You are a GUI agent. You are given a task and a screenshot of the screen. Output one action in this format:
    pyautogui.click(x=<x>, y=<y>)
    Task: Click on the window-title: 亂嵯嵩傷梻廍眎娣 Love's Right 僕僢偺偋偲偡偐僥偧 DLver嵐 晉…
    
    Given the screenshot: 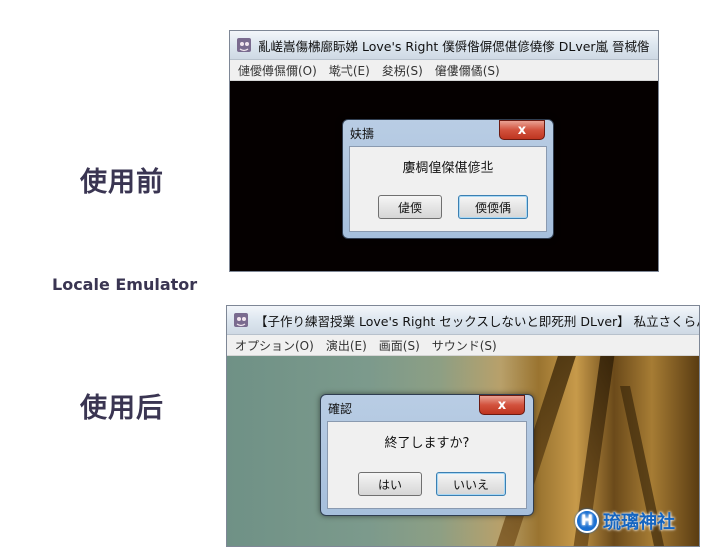 What is the action you would take?
    pyautogui.click(x=454, y=46)
    